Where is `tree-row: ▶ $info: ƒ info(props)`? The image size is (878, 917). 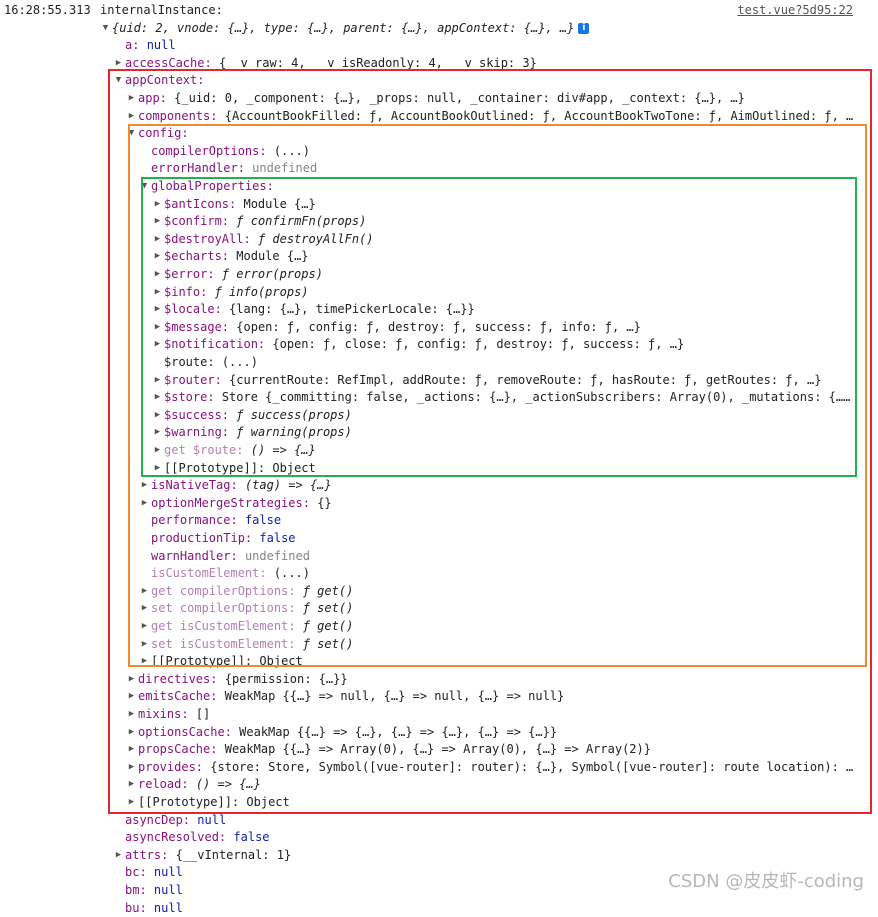 tree-row: ▶ $info: ƒ info(props) is located at coordinates (437, 293).